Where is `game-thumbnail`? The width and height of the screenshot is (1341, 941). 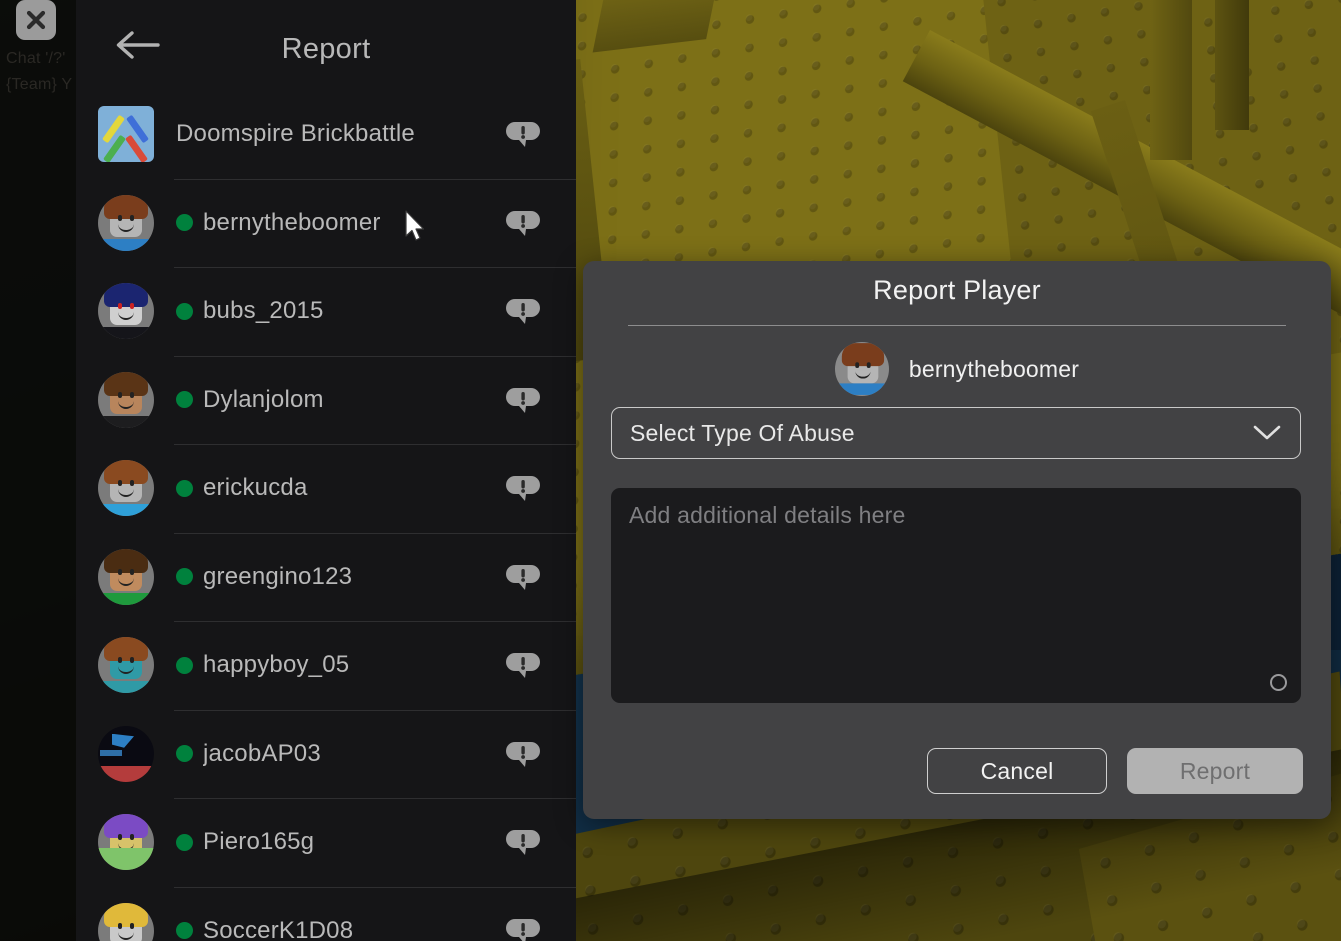 game-thumbnail is located at coordinates (126, 134).